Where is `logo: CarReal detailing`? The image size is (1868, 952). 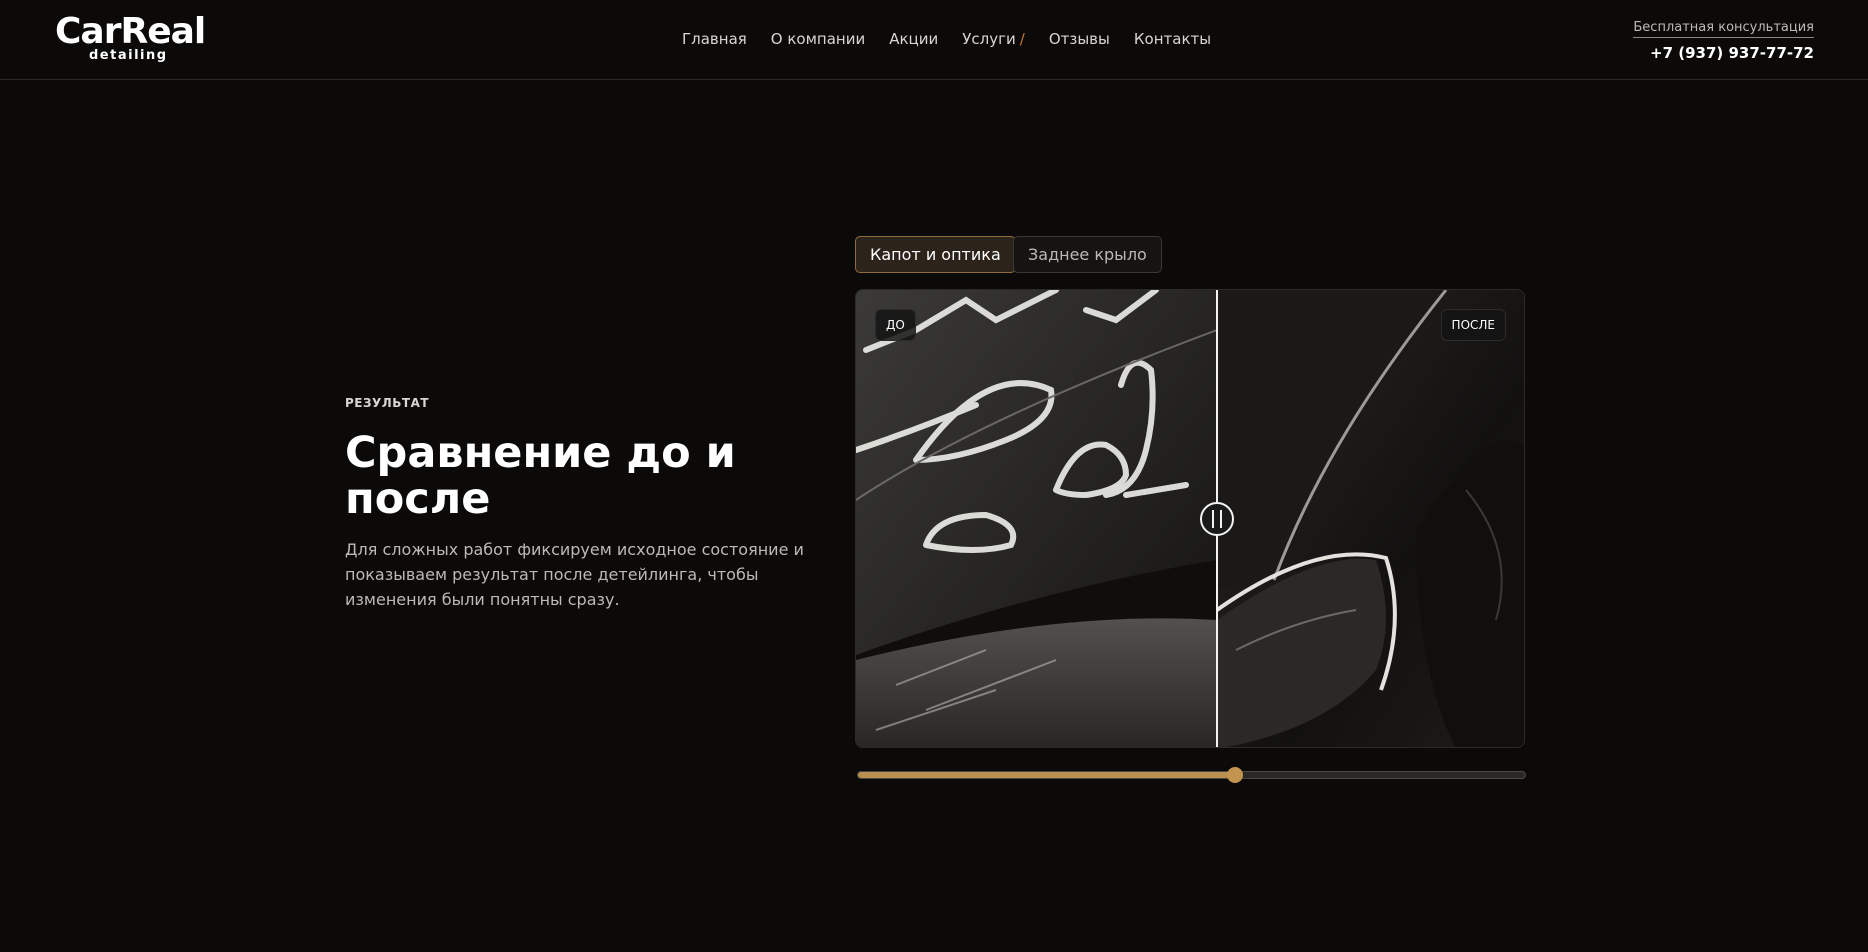 logo: CarReal detailing is located at coordinates (130, 38).